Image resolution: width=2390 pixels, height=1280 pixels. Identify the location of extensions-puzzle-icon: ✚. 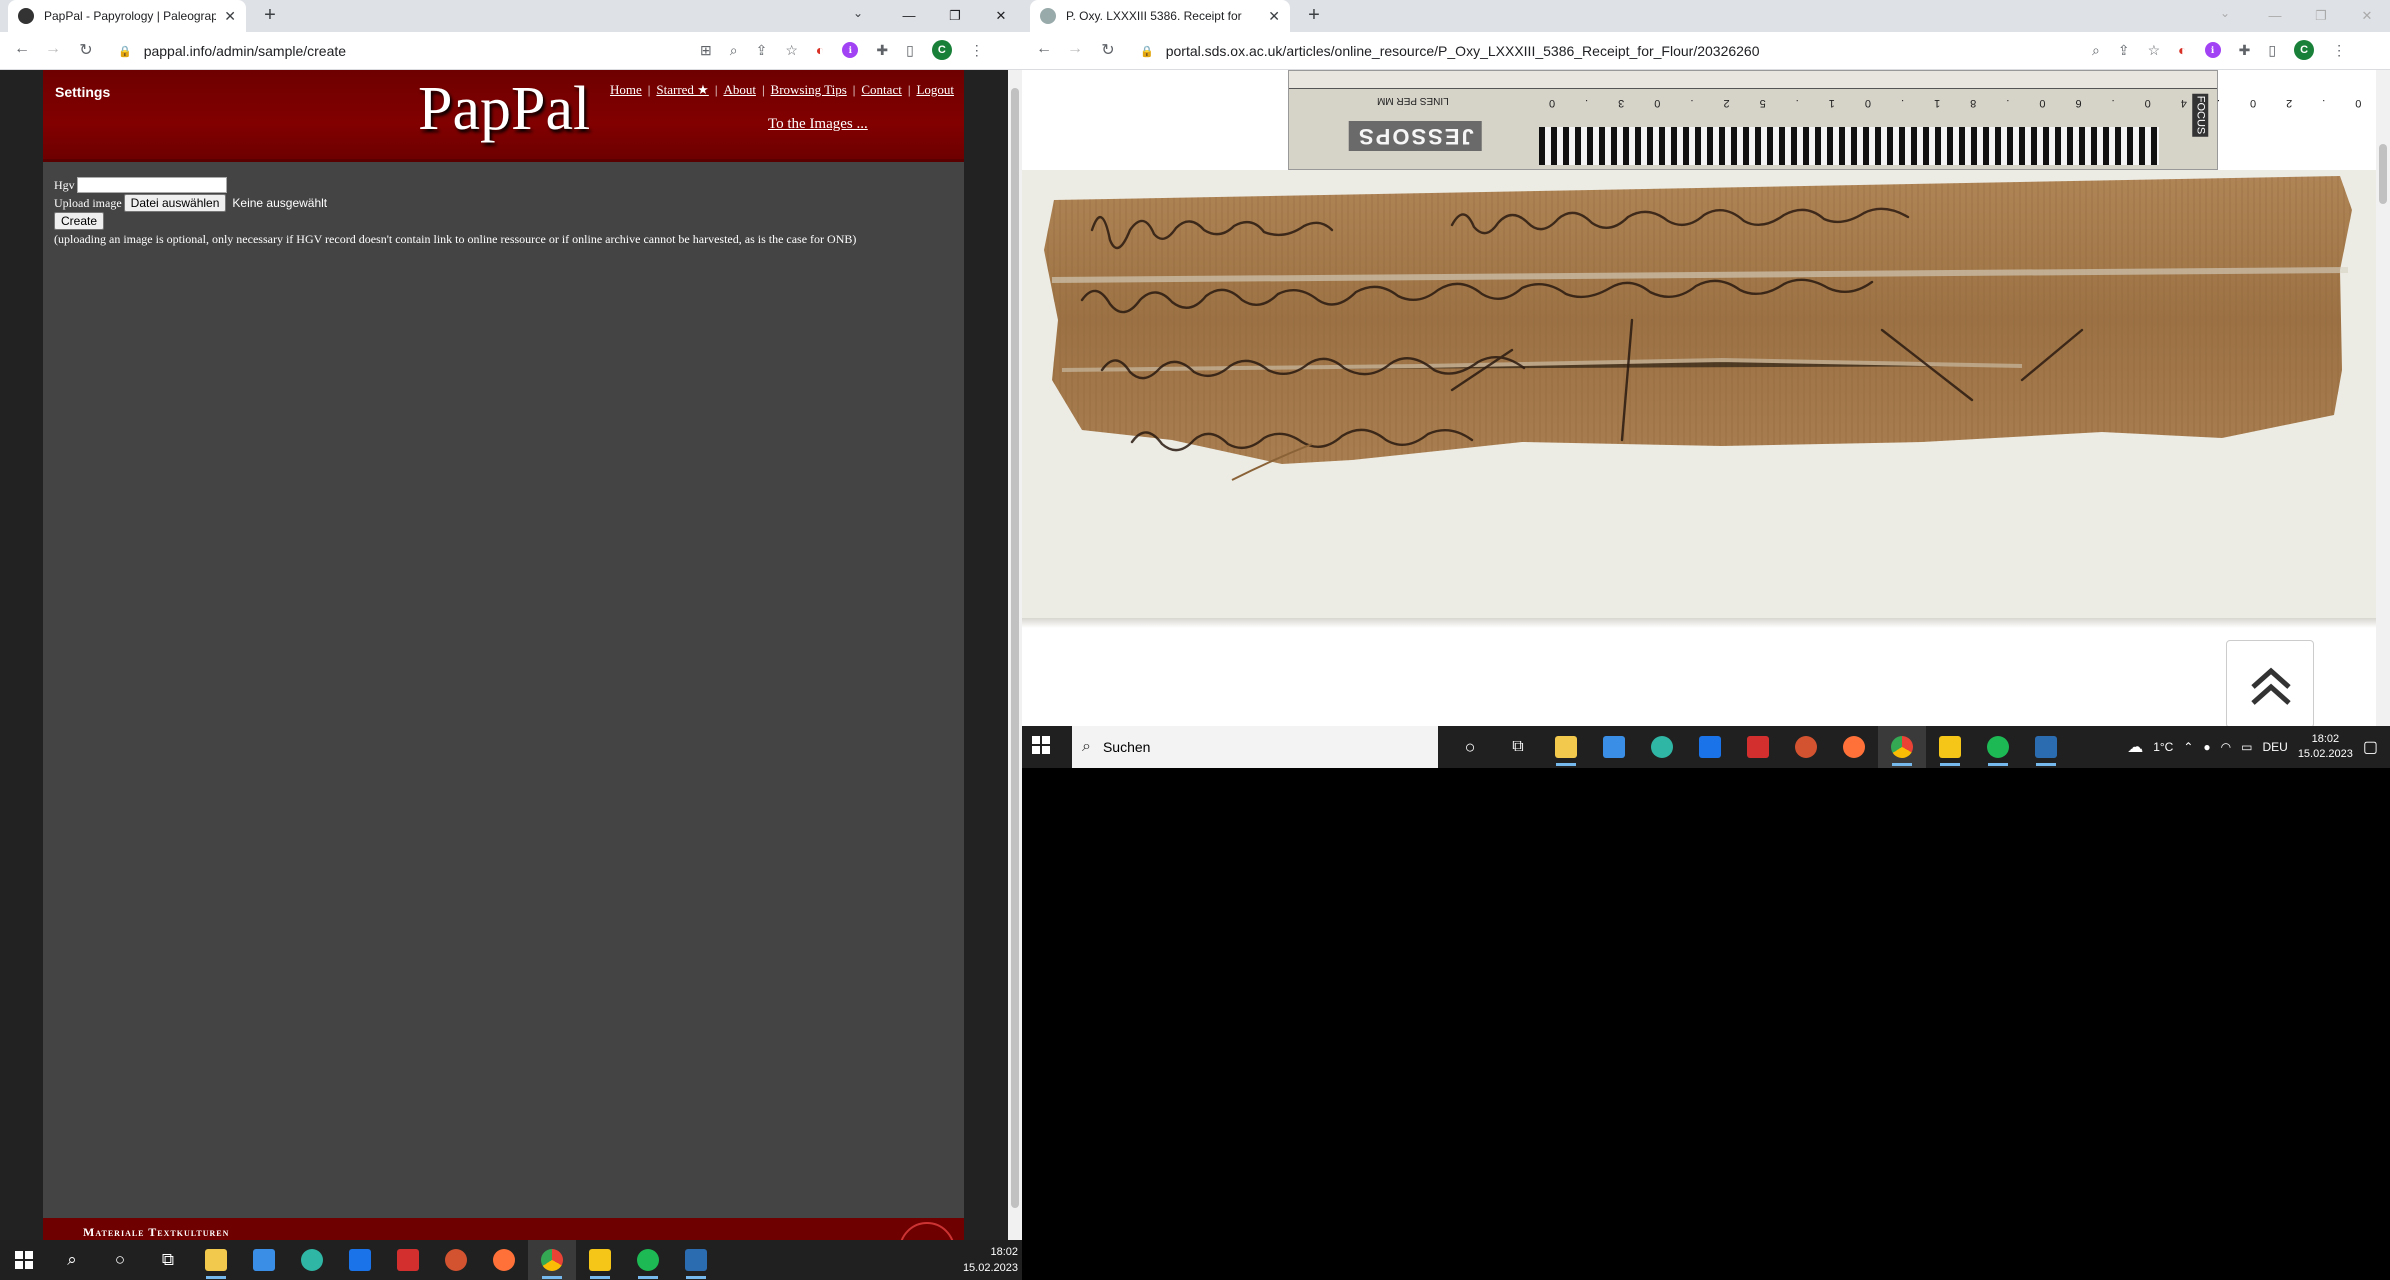
(882, 50).